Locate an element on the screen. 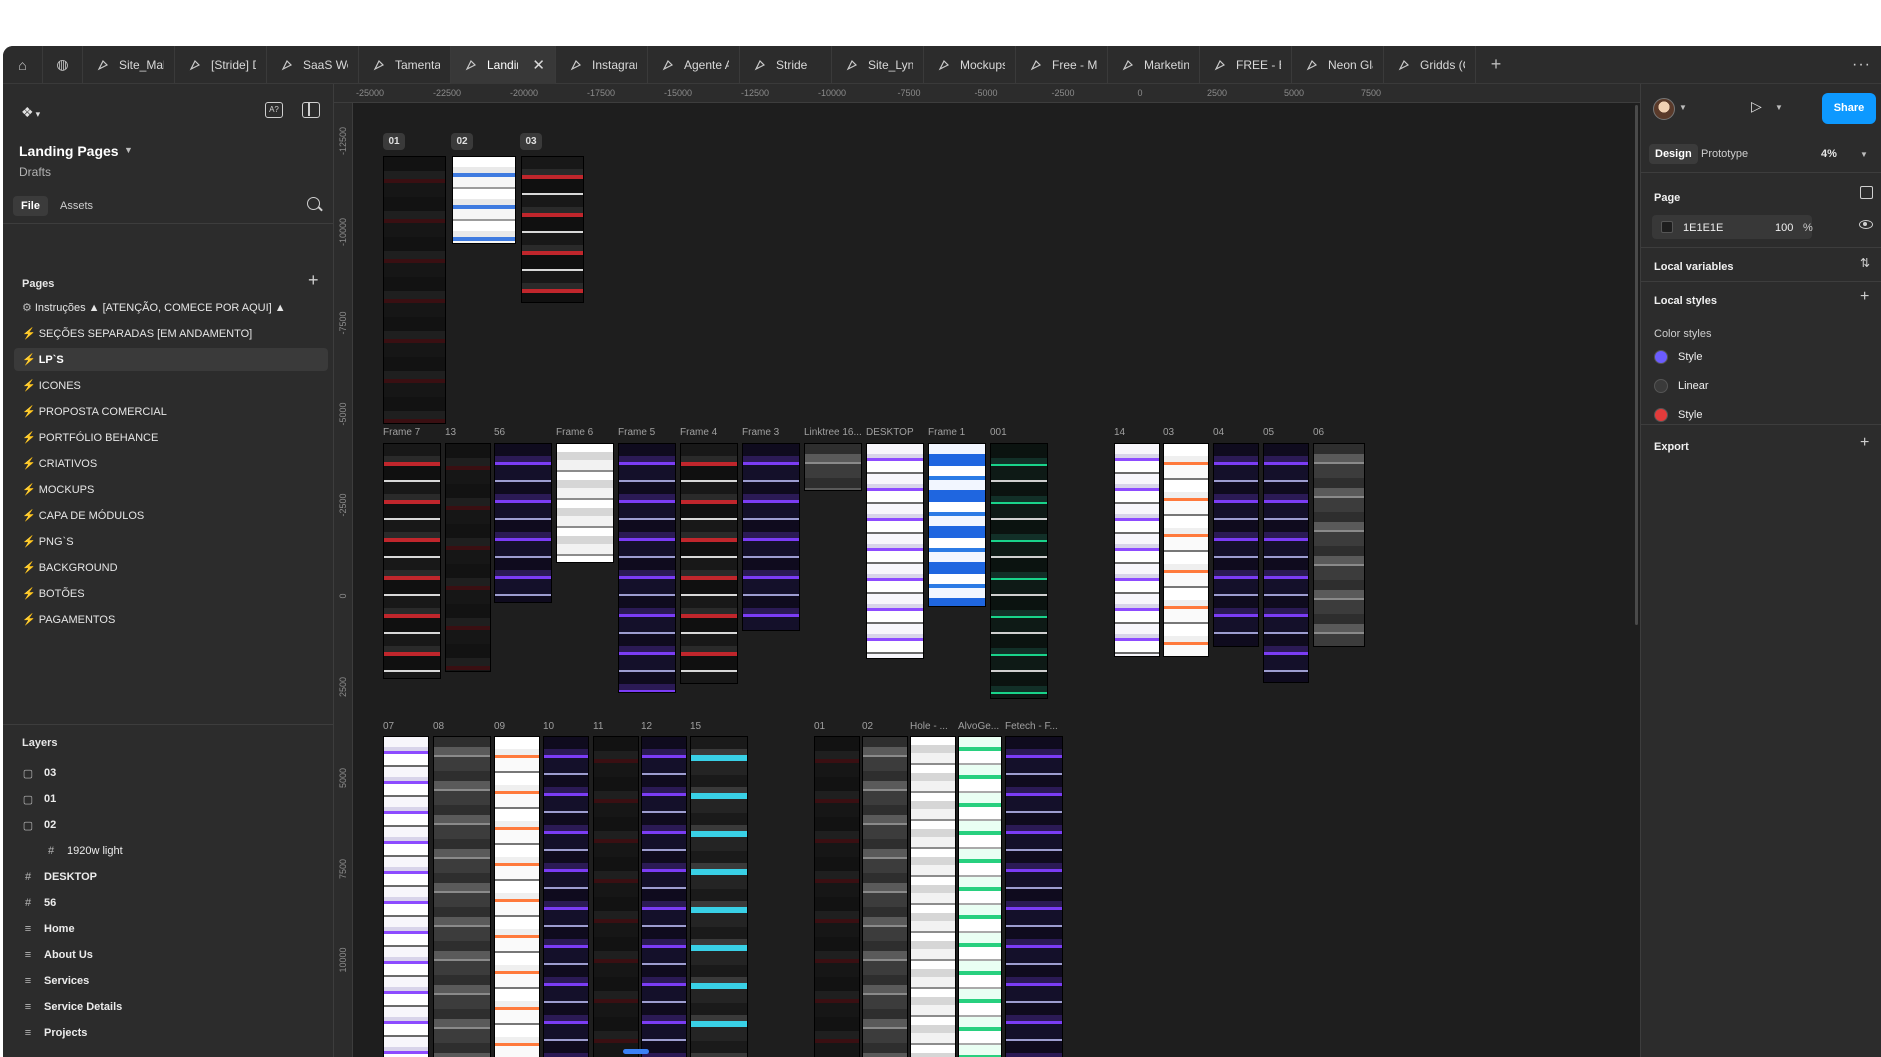  layer-item: ▢ 01 is located at coordinates (39, 799).